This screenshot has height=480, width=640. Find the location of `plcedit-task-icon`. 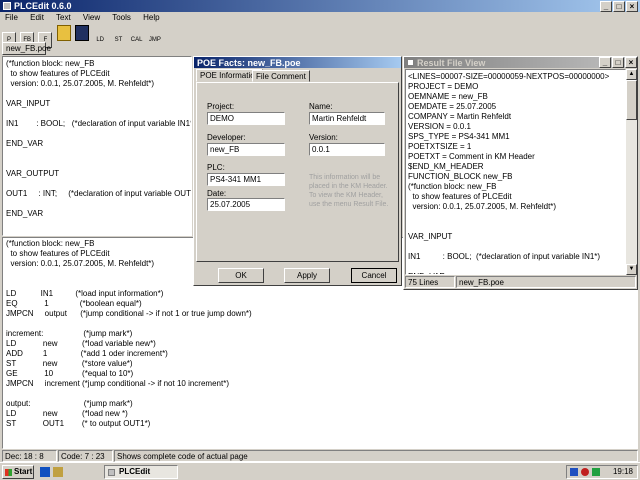

plcedit-task-icon is located at coordinates (111, 472).